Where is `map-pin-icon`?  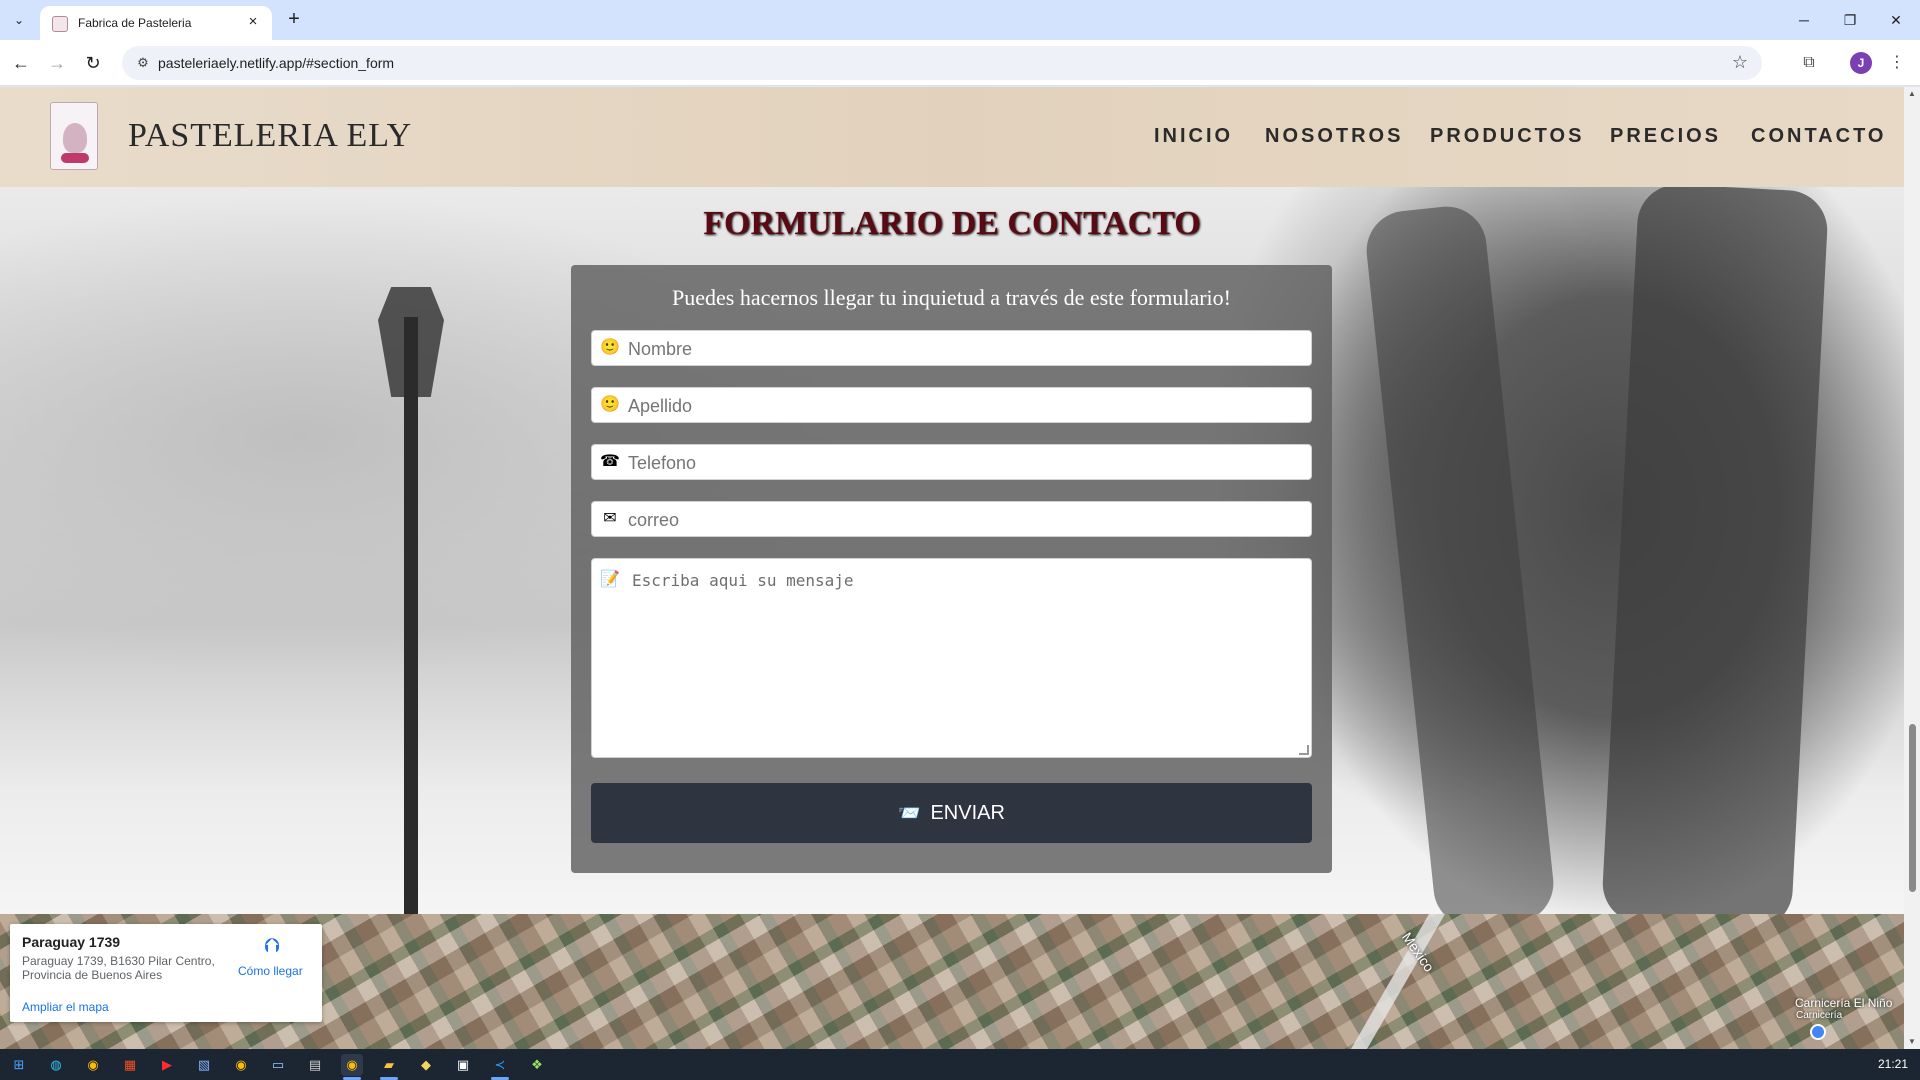
map-pin-icon is located at coordinates (1818, 1032).